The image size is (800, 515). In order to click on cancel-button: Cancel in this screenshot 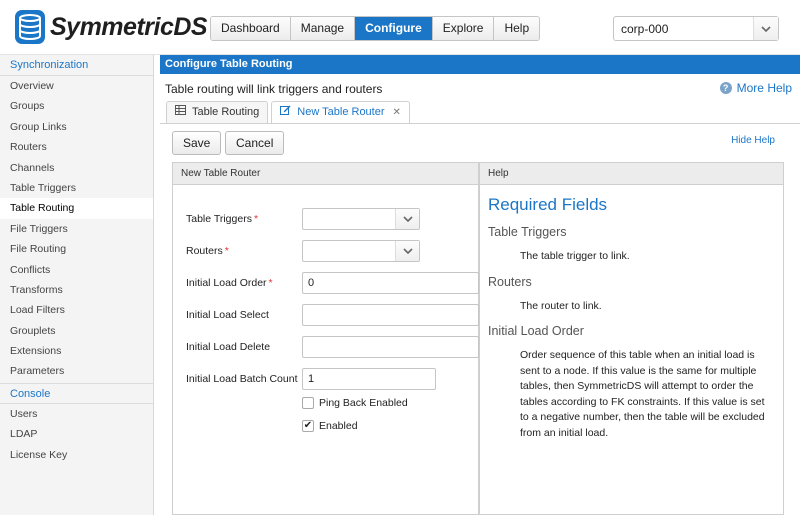, I will do `click(255, 143)`.